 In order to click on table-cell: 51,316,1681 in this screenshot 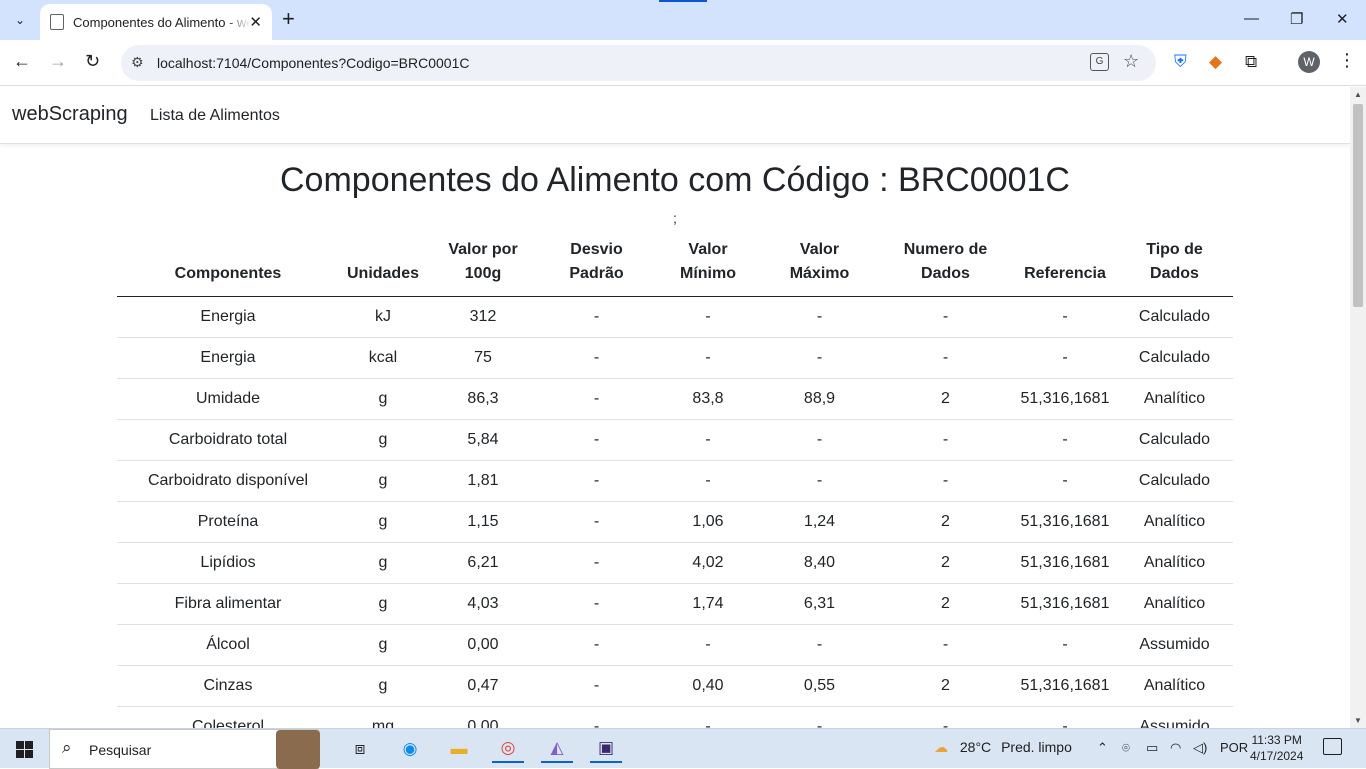, I will do `click(1065, 604)`.